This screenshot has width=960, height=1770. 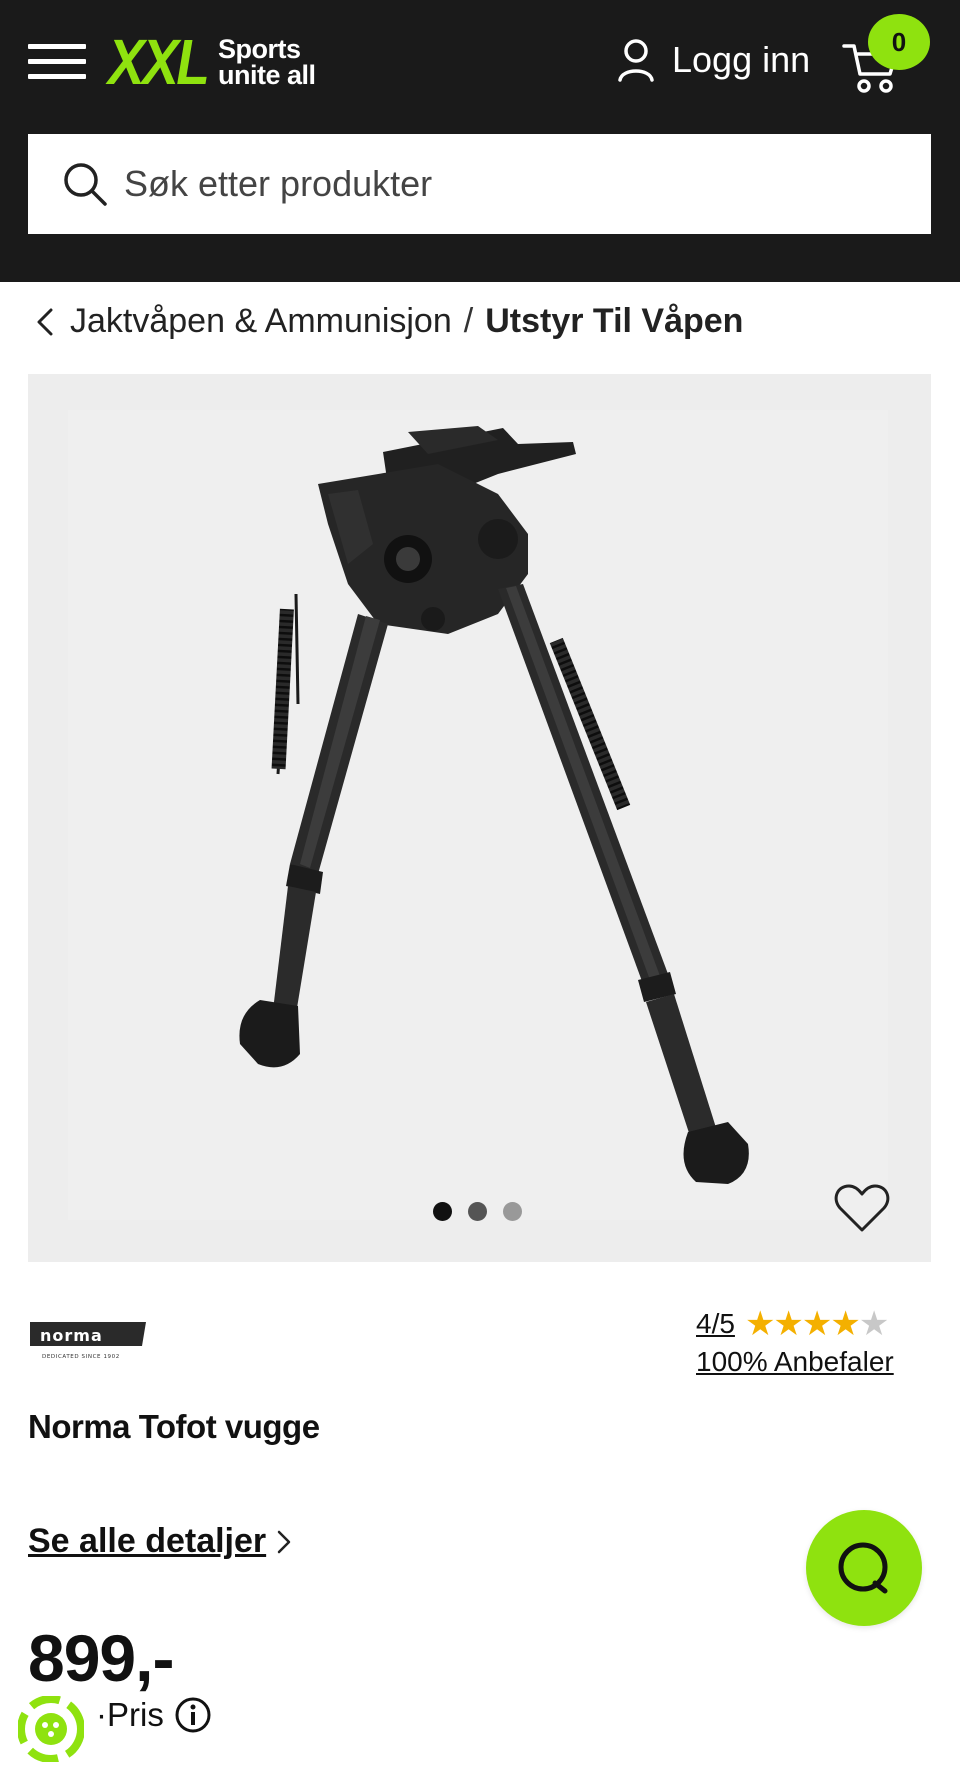 I want to click on breadcrumb-parent: Jaktvåpen & Ammunisjon, so click(x=261, y=321).